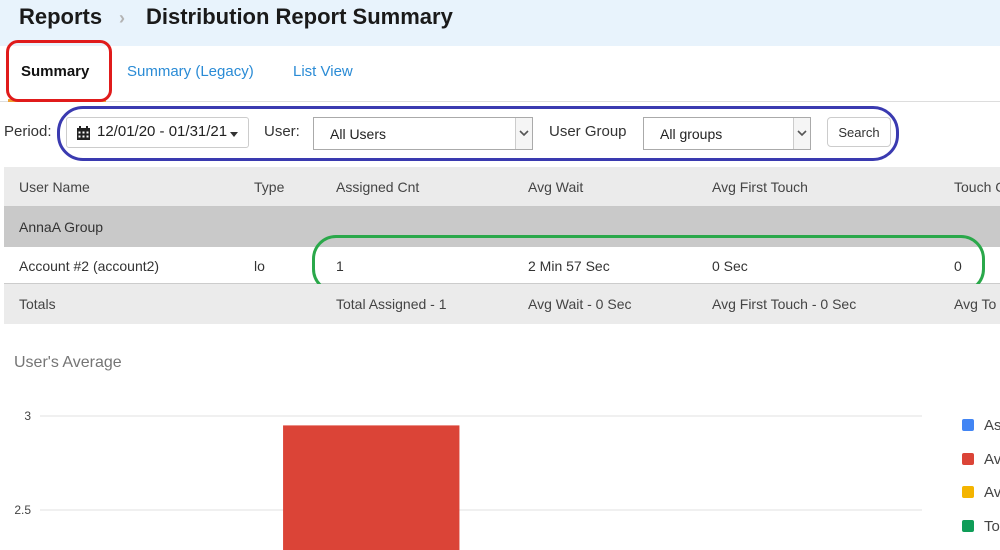 Image resolution: width=1000 pixels, height=550 pixels. What do you see at coordinates (977, 187) in the screenshot?
I see `column-header-touch-count: Touch C` at bounding box center [977, 187].